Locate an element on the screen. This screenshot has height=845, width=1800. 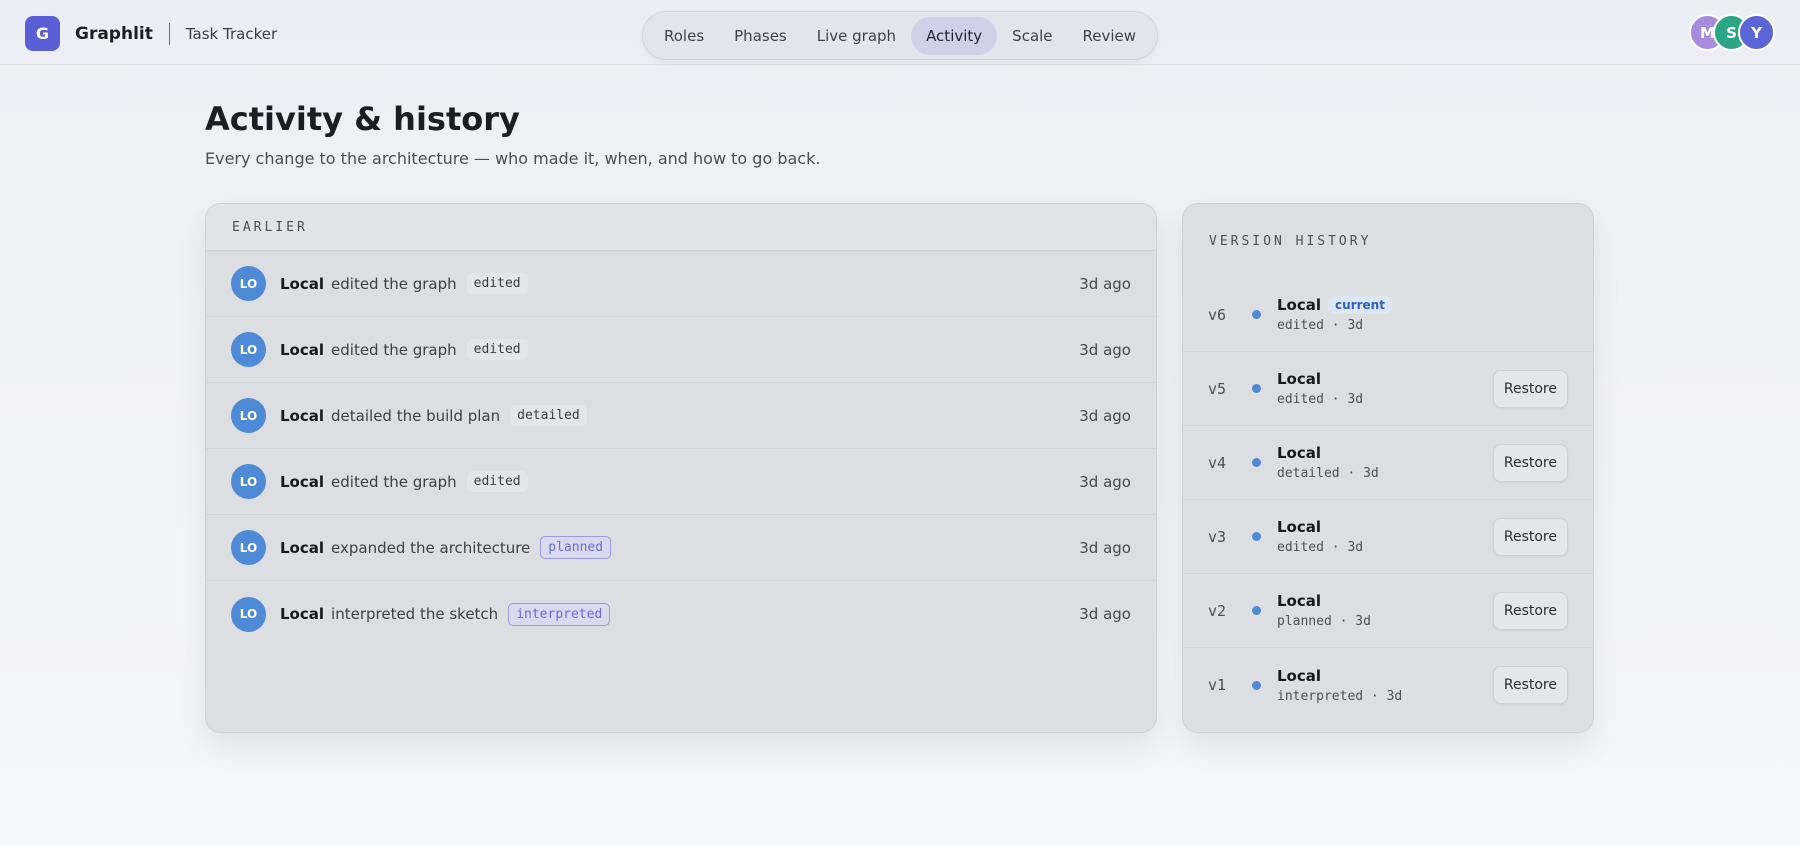
version-row: v4 Local detailed · 3d Restore is located at coordinates (1388, 463).